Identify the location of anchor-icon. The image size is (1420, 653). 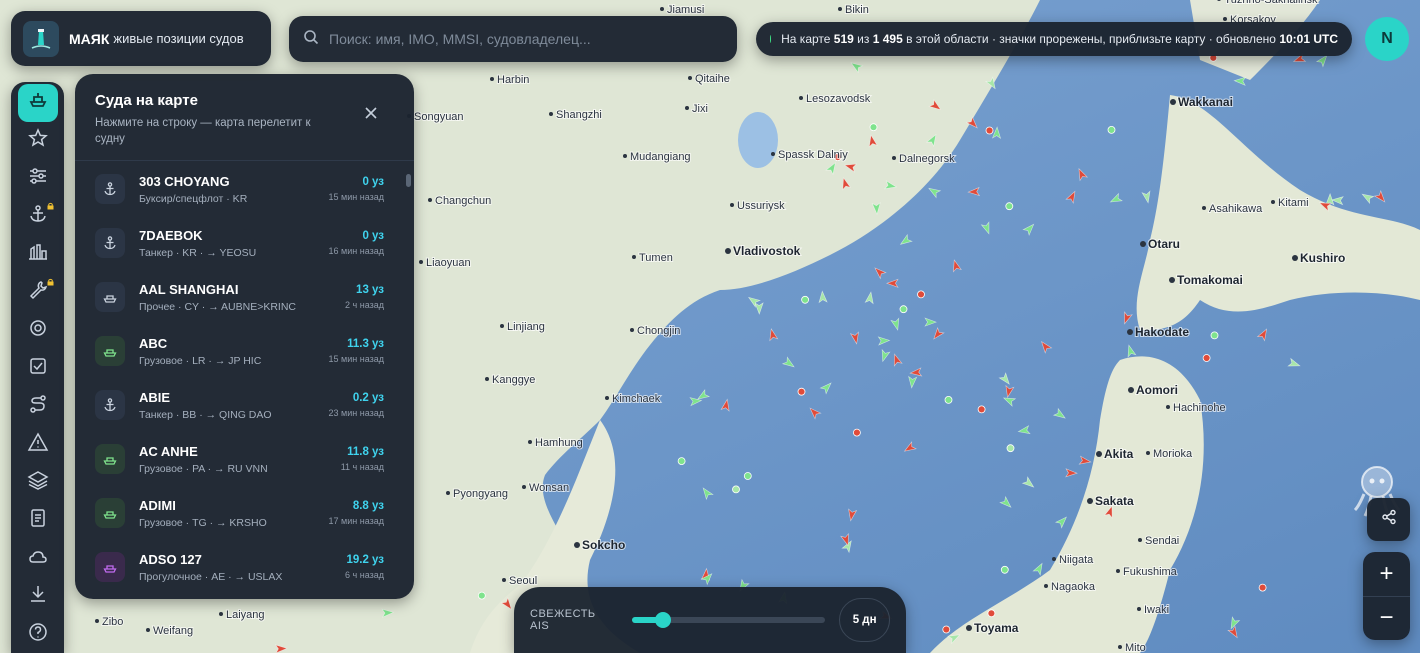
(110, 189).